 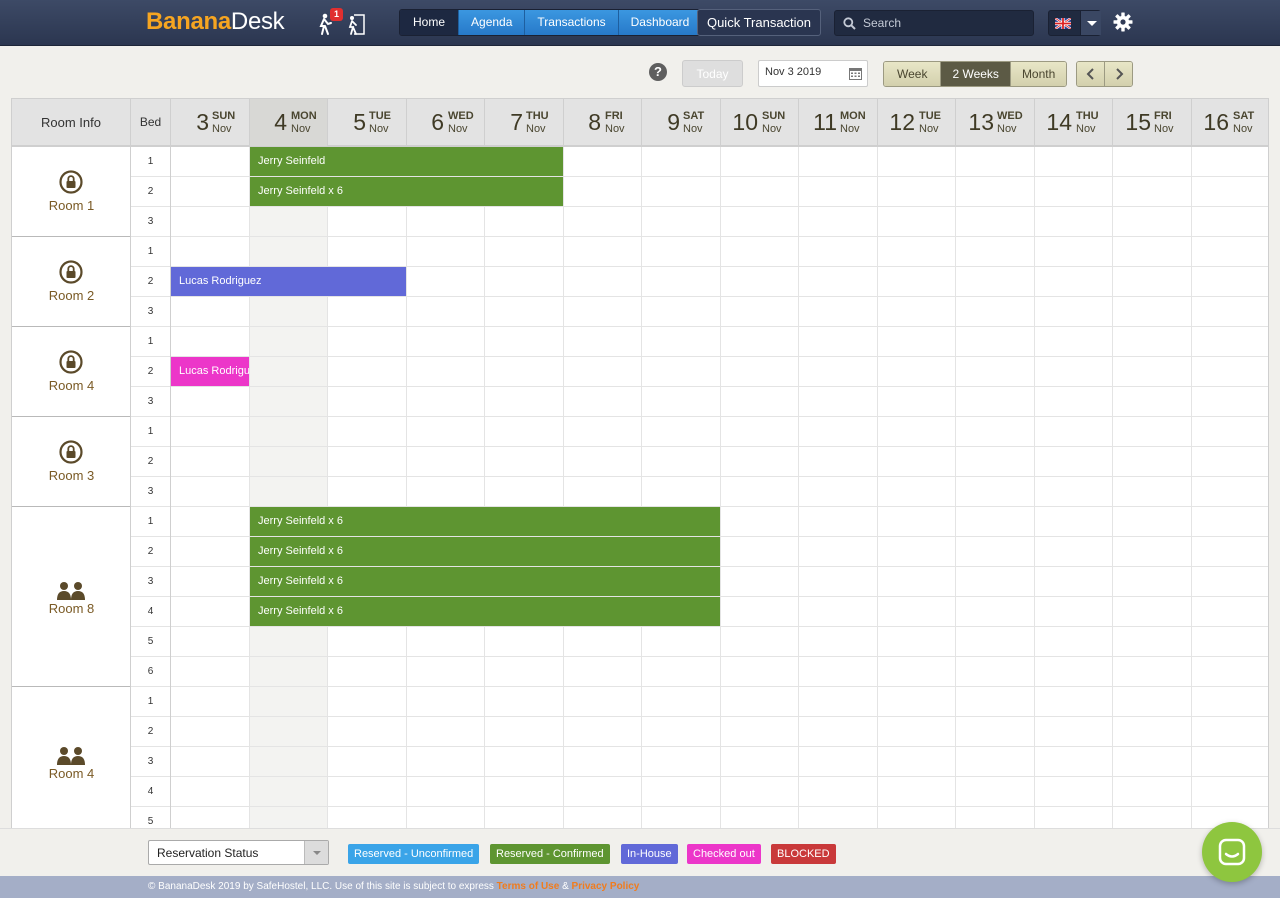 What do you see at coordinates (975, 74) in the screenshot?
I see `view-2-weeks-button: 2 Weeks` at bounding box center [975, 74].